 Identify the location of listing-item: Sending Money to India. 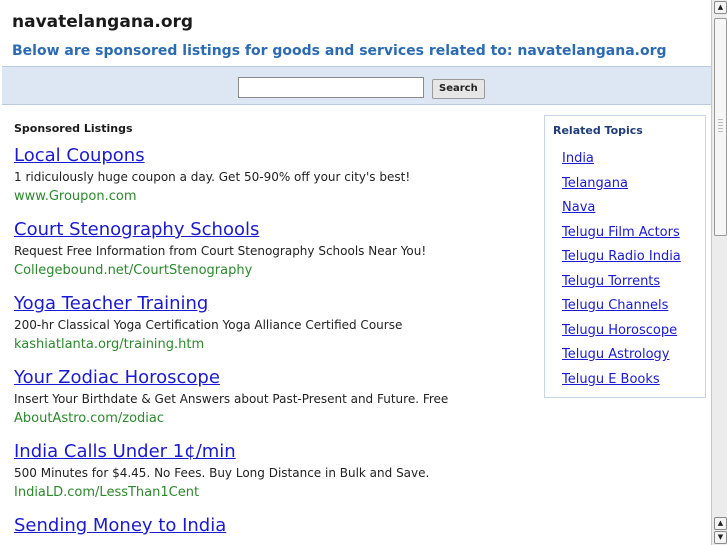
(274, 526).